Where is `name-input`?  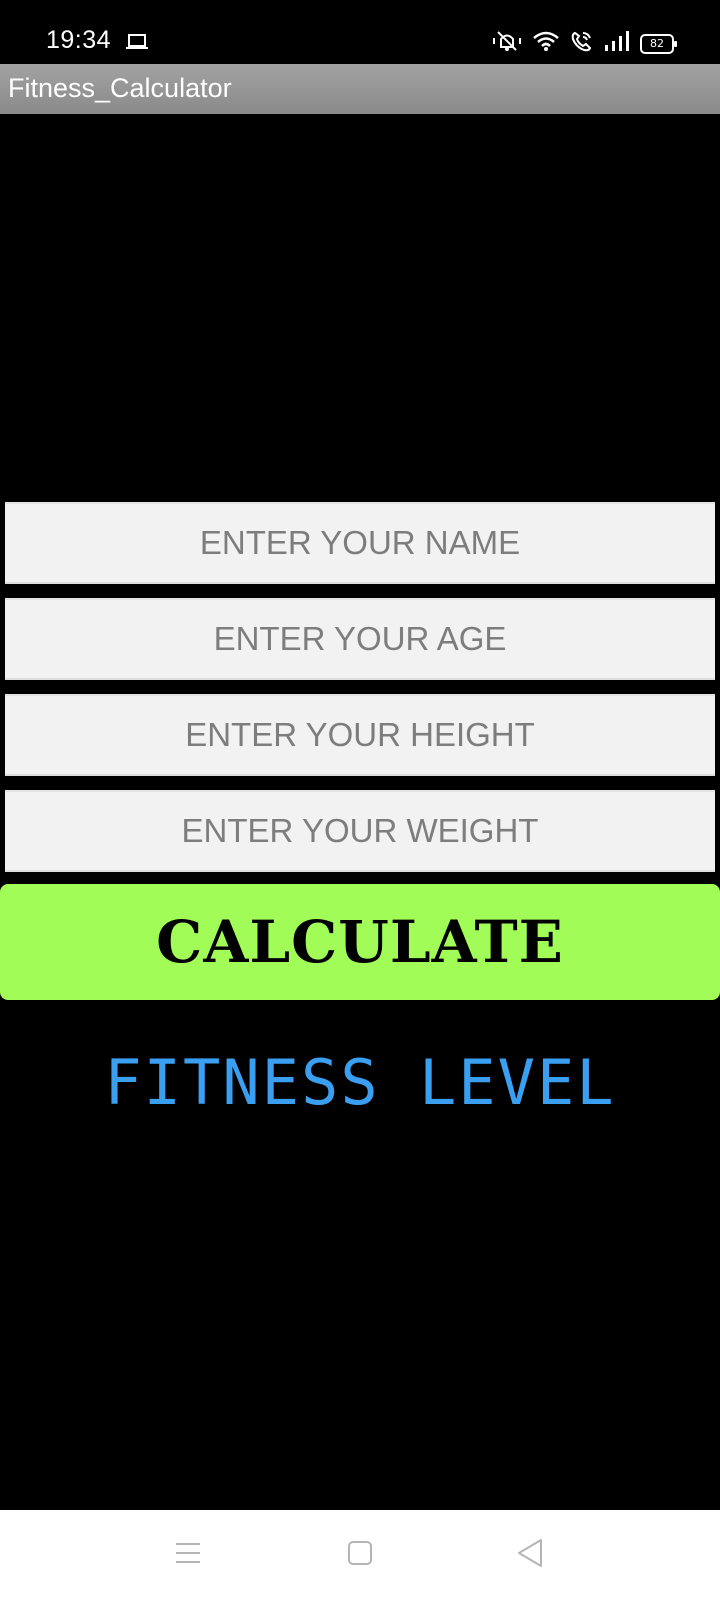 name-input is located at coordinates (360, 543).